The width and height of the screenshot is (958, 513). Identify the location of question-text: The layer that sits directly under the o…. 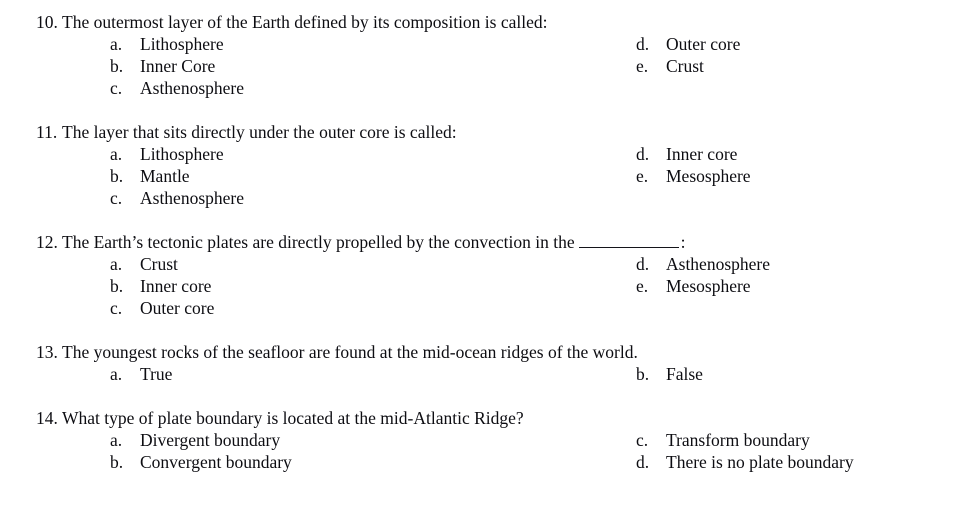
(259, 132).